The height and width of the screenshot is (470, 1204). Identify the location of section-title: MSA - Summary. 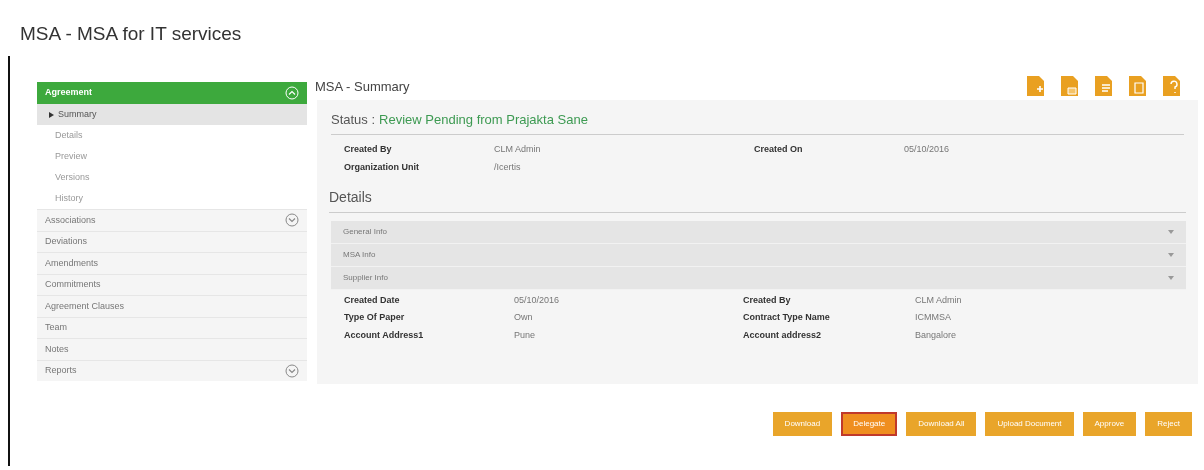
(362, 86).